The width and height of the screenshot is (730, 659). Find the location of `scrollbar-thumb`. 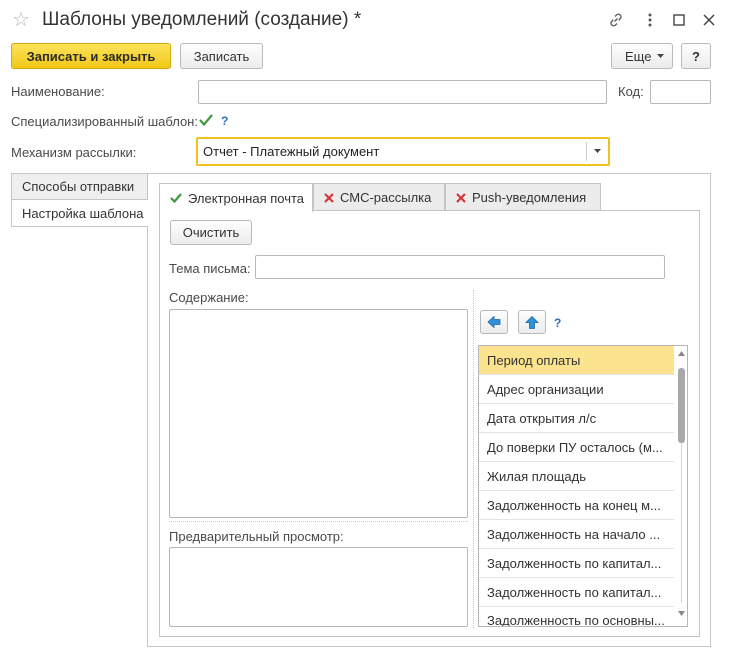

scrollbar-thumb is located at coordinates (681, 405).